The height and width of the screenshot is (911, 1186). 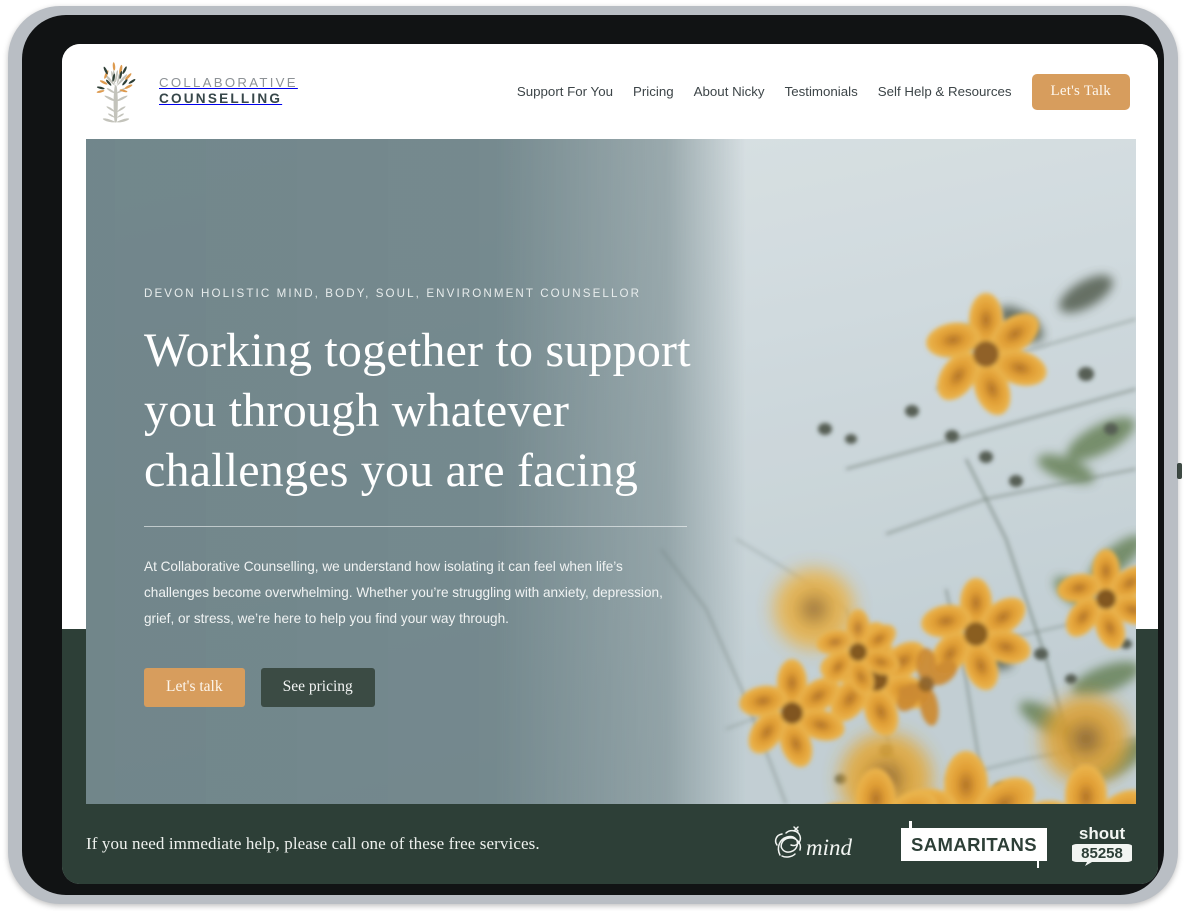 I want to click on samaritans-logo-box: SAMARITANS, so click(x=974, y=844).